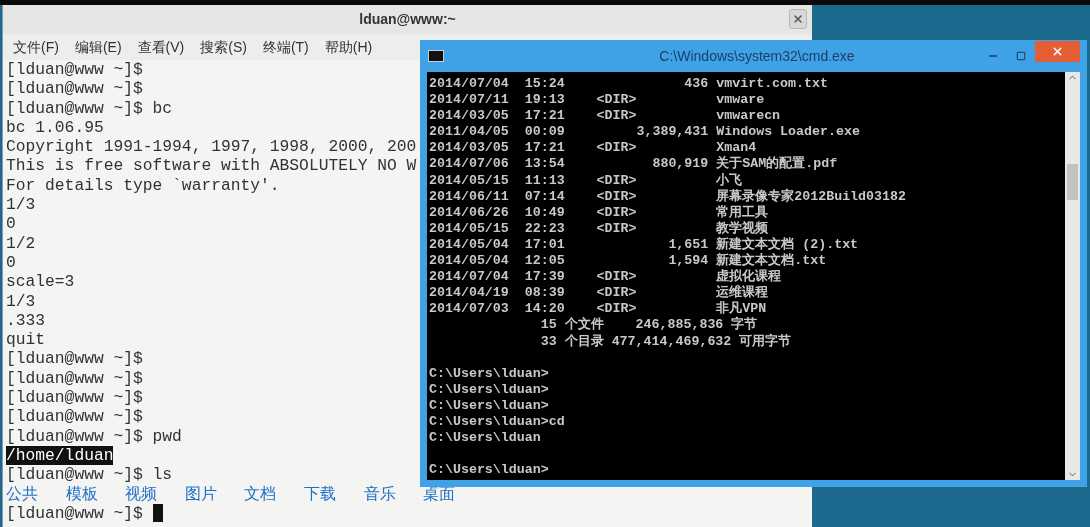 The image size is (1090, 527). Describe the element at coordinates (211, 147) in the screenshot. I see `terminal-line: Copyright 1991-1994, 1997, 1998, 2000, 200` at that location.